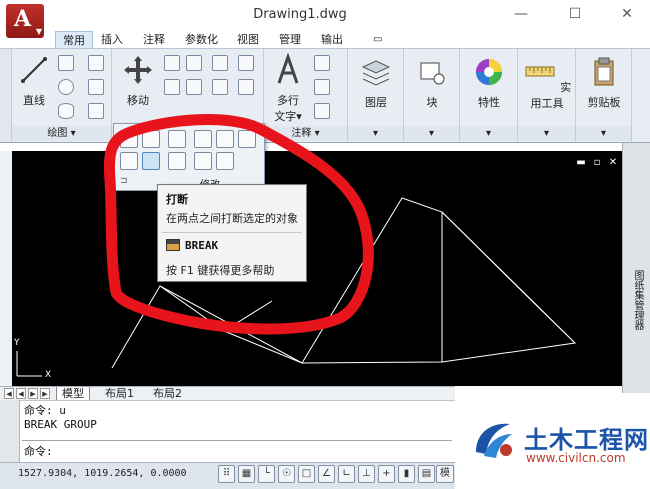 The height and width of the screenshot is (489, 650). I want to click on lineweight-icon: ▮, so click(406, 474).